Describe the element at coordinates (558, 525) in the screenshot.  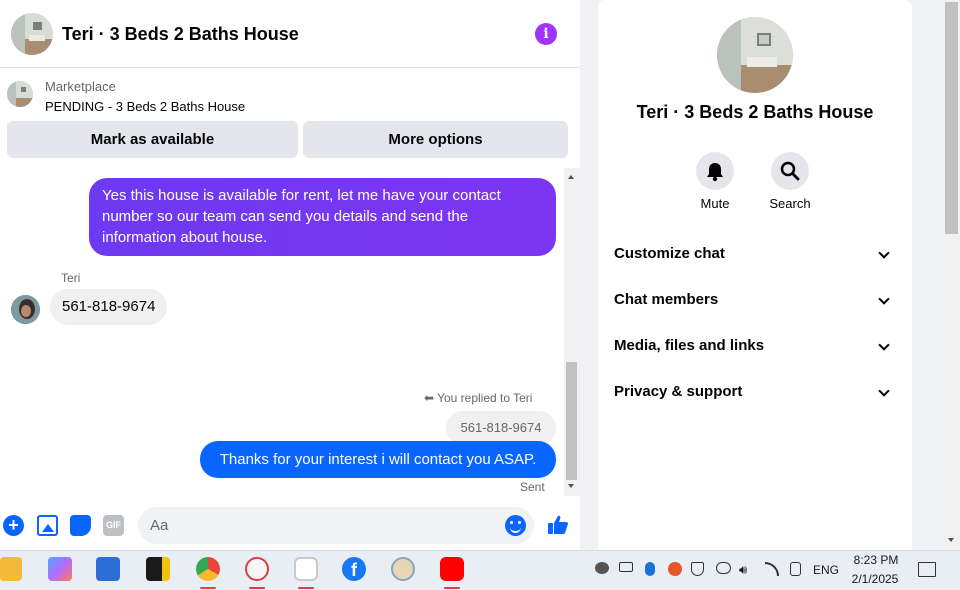
I see `thumbs-up-icon` at that location.